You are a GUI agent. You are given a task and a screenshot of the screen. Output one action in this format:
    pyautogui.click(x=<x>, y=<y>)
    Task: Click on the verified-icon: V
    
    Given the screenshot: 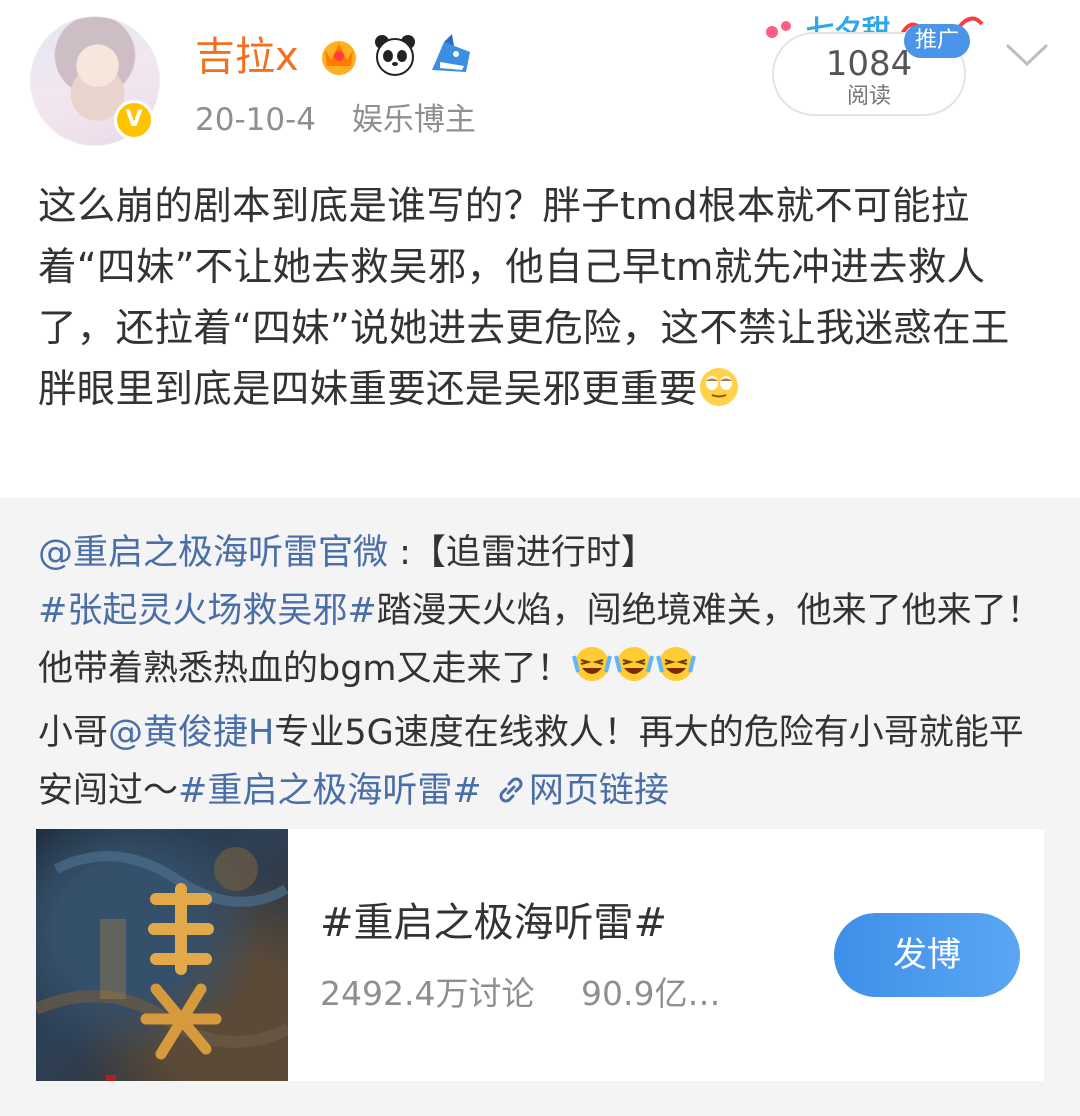 What is the action you would take?
    pyautogui.click(x=134, y=120)
    